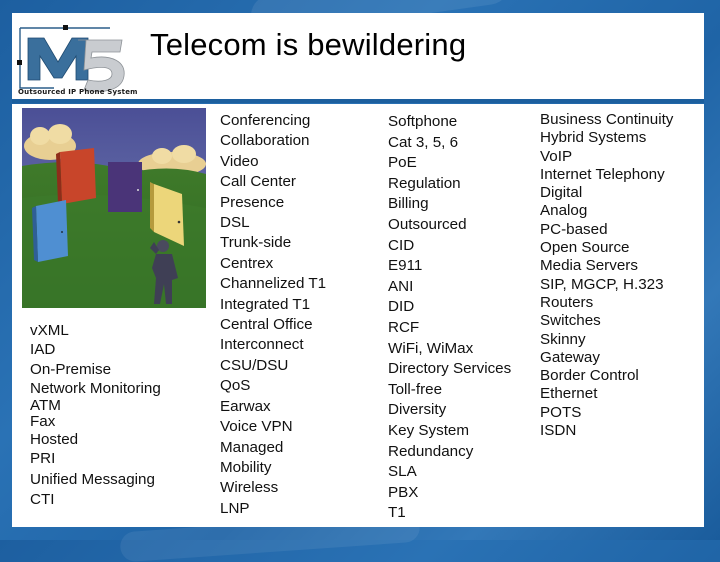  I want to click on list-item: Internet Telephony, so click(602, 174).